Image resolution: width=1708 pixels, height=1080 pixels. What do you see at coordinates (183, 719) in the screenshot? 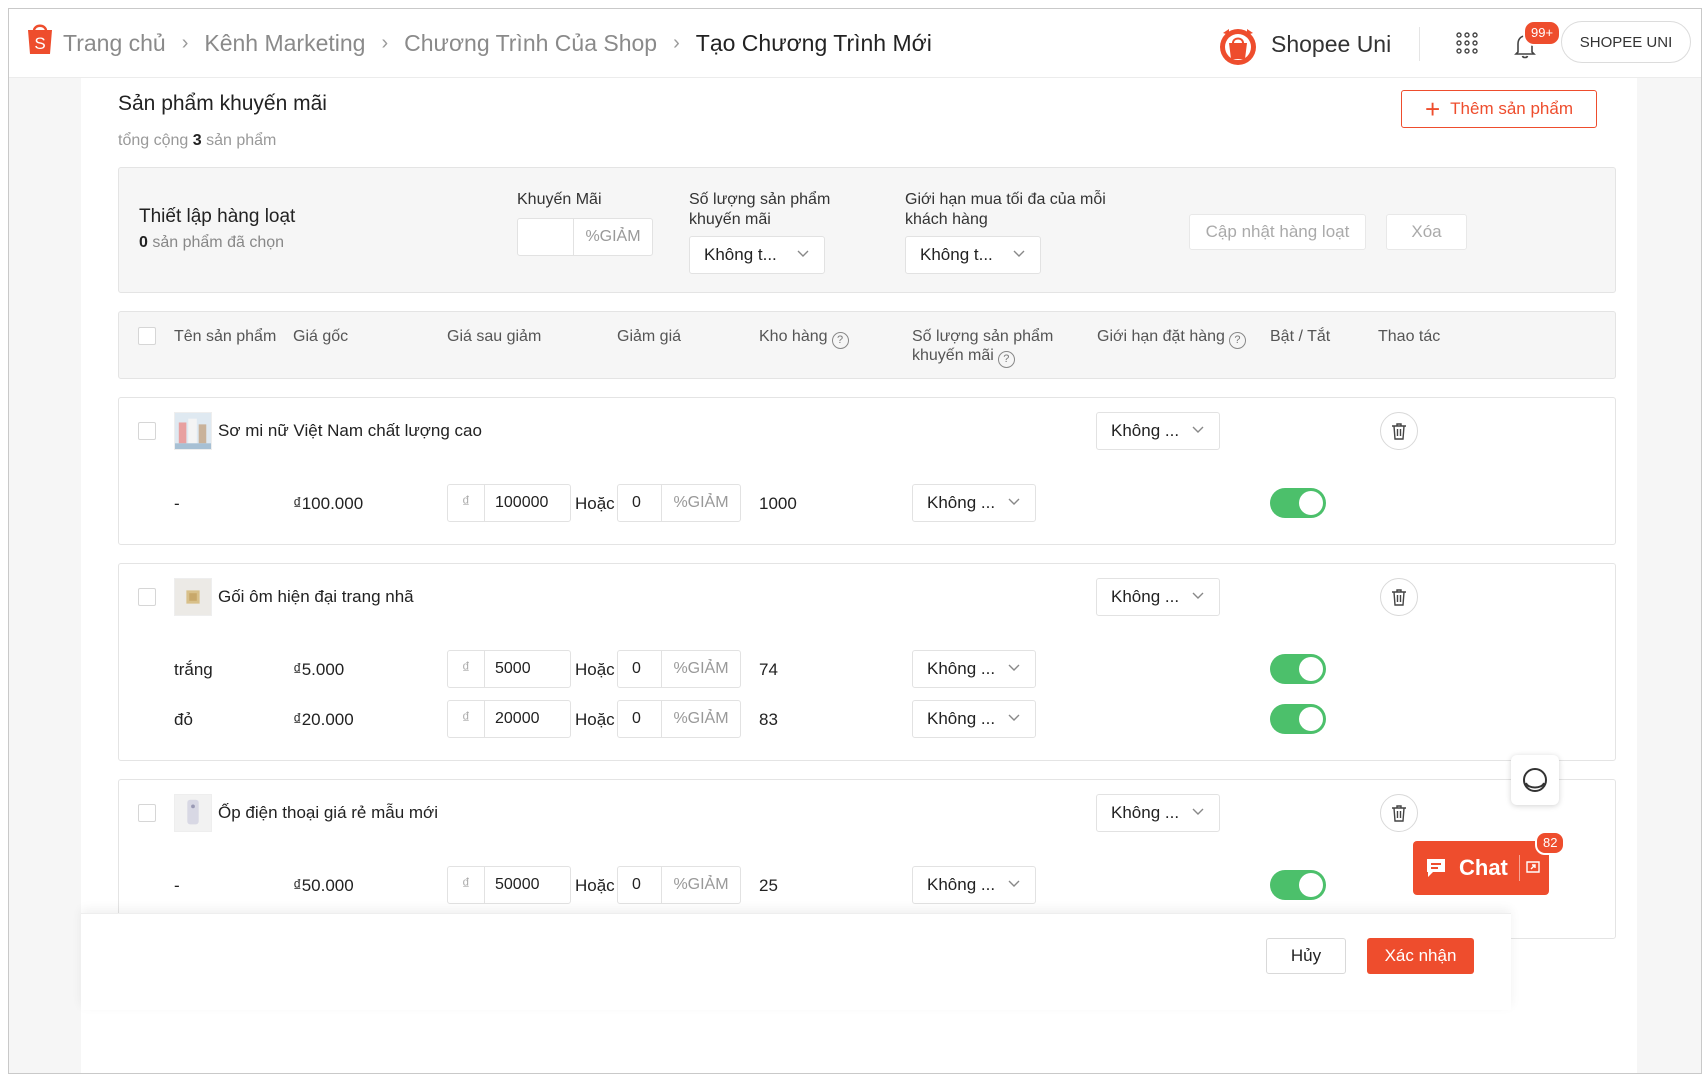
I see `variant-name: đỏ` at bounding box center [183, 719].